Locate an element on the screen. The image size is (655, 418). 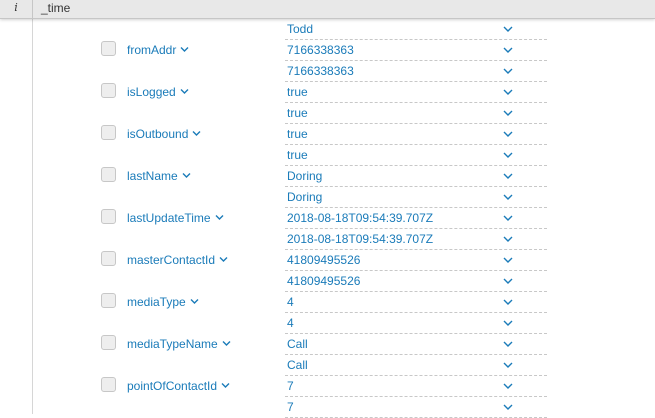
field-name-link: pointOfContactId is located at coordinates (178, 385).